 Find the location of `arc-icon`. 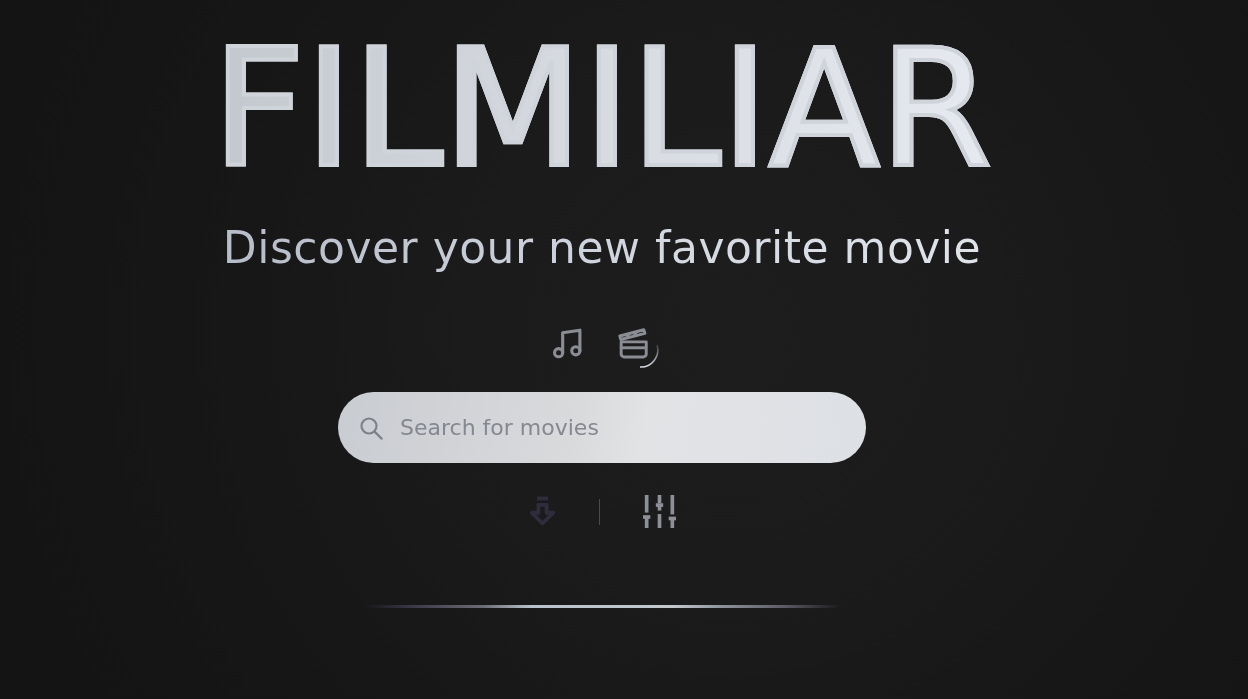

arc-icon is located at coordinates (649, 356).